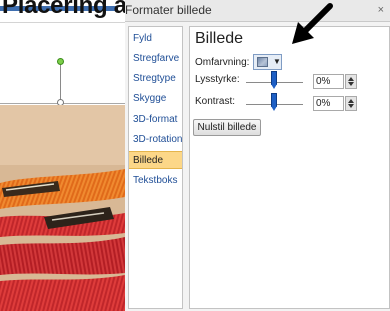  I want to click on reset-picture-button: Nulstil billede, so click(227, 127).